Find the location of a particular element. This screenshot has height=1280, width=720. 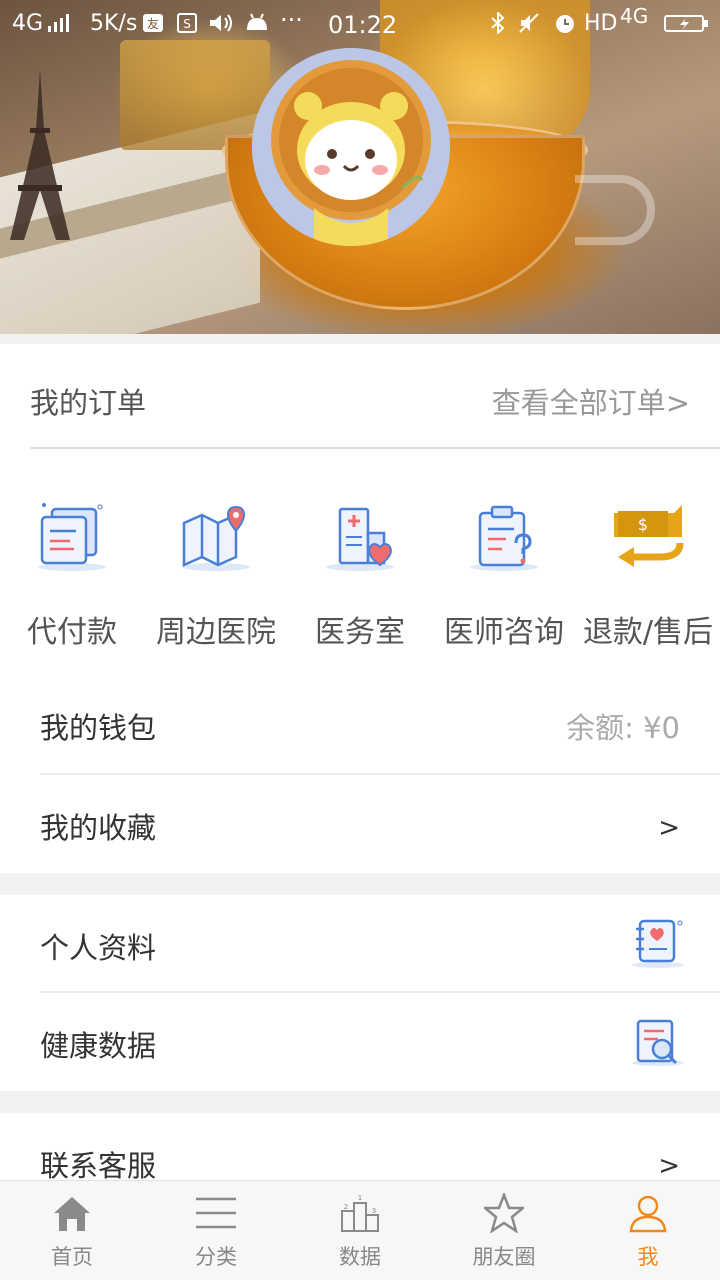

alarm-icon is located at coordinates (565, 24).